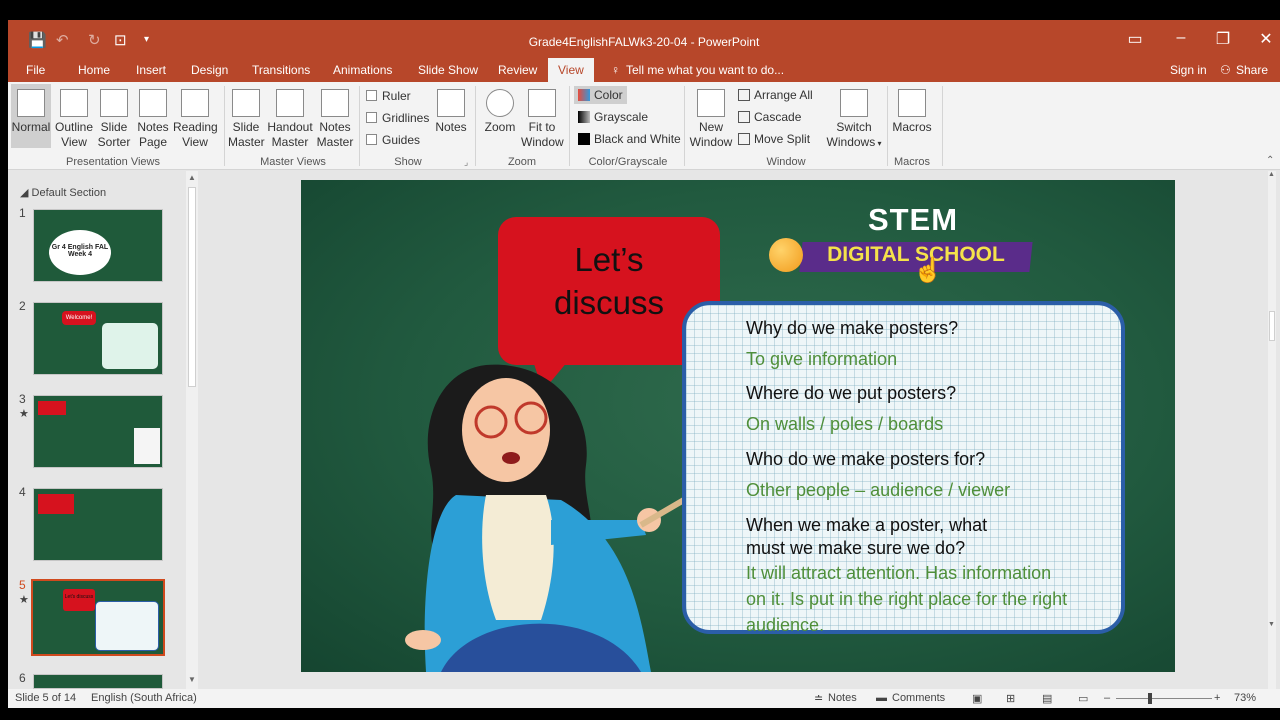  What do you see at coordinates (1181, 38) in the screenshot?
I see `minimize-icon: –` at bounding box center [1181, 38].